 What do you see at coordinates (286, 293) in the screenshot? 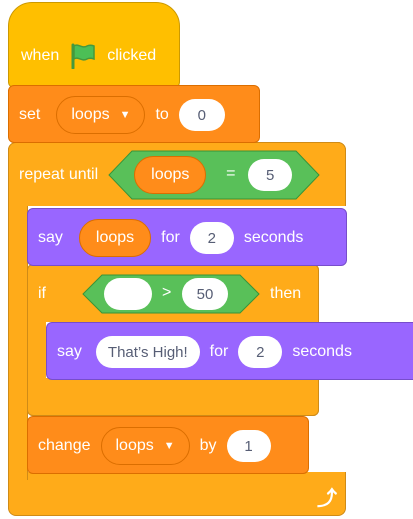
I see `then-label: then` at bounding box center [286, 293].